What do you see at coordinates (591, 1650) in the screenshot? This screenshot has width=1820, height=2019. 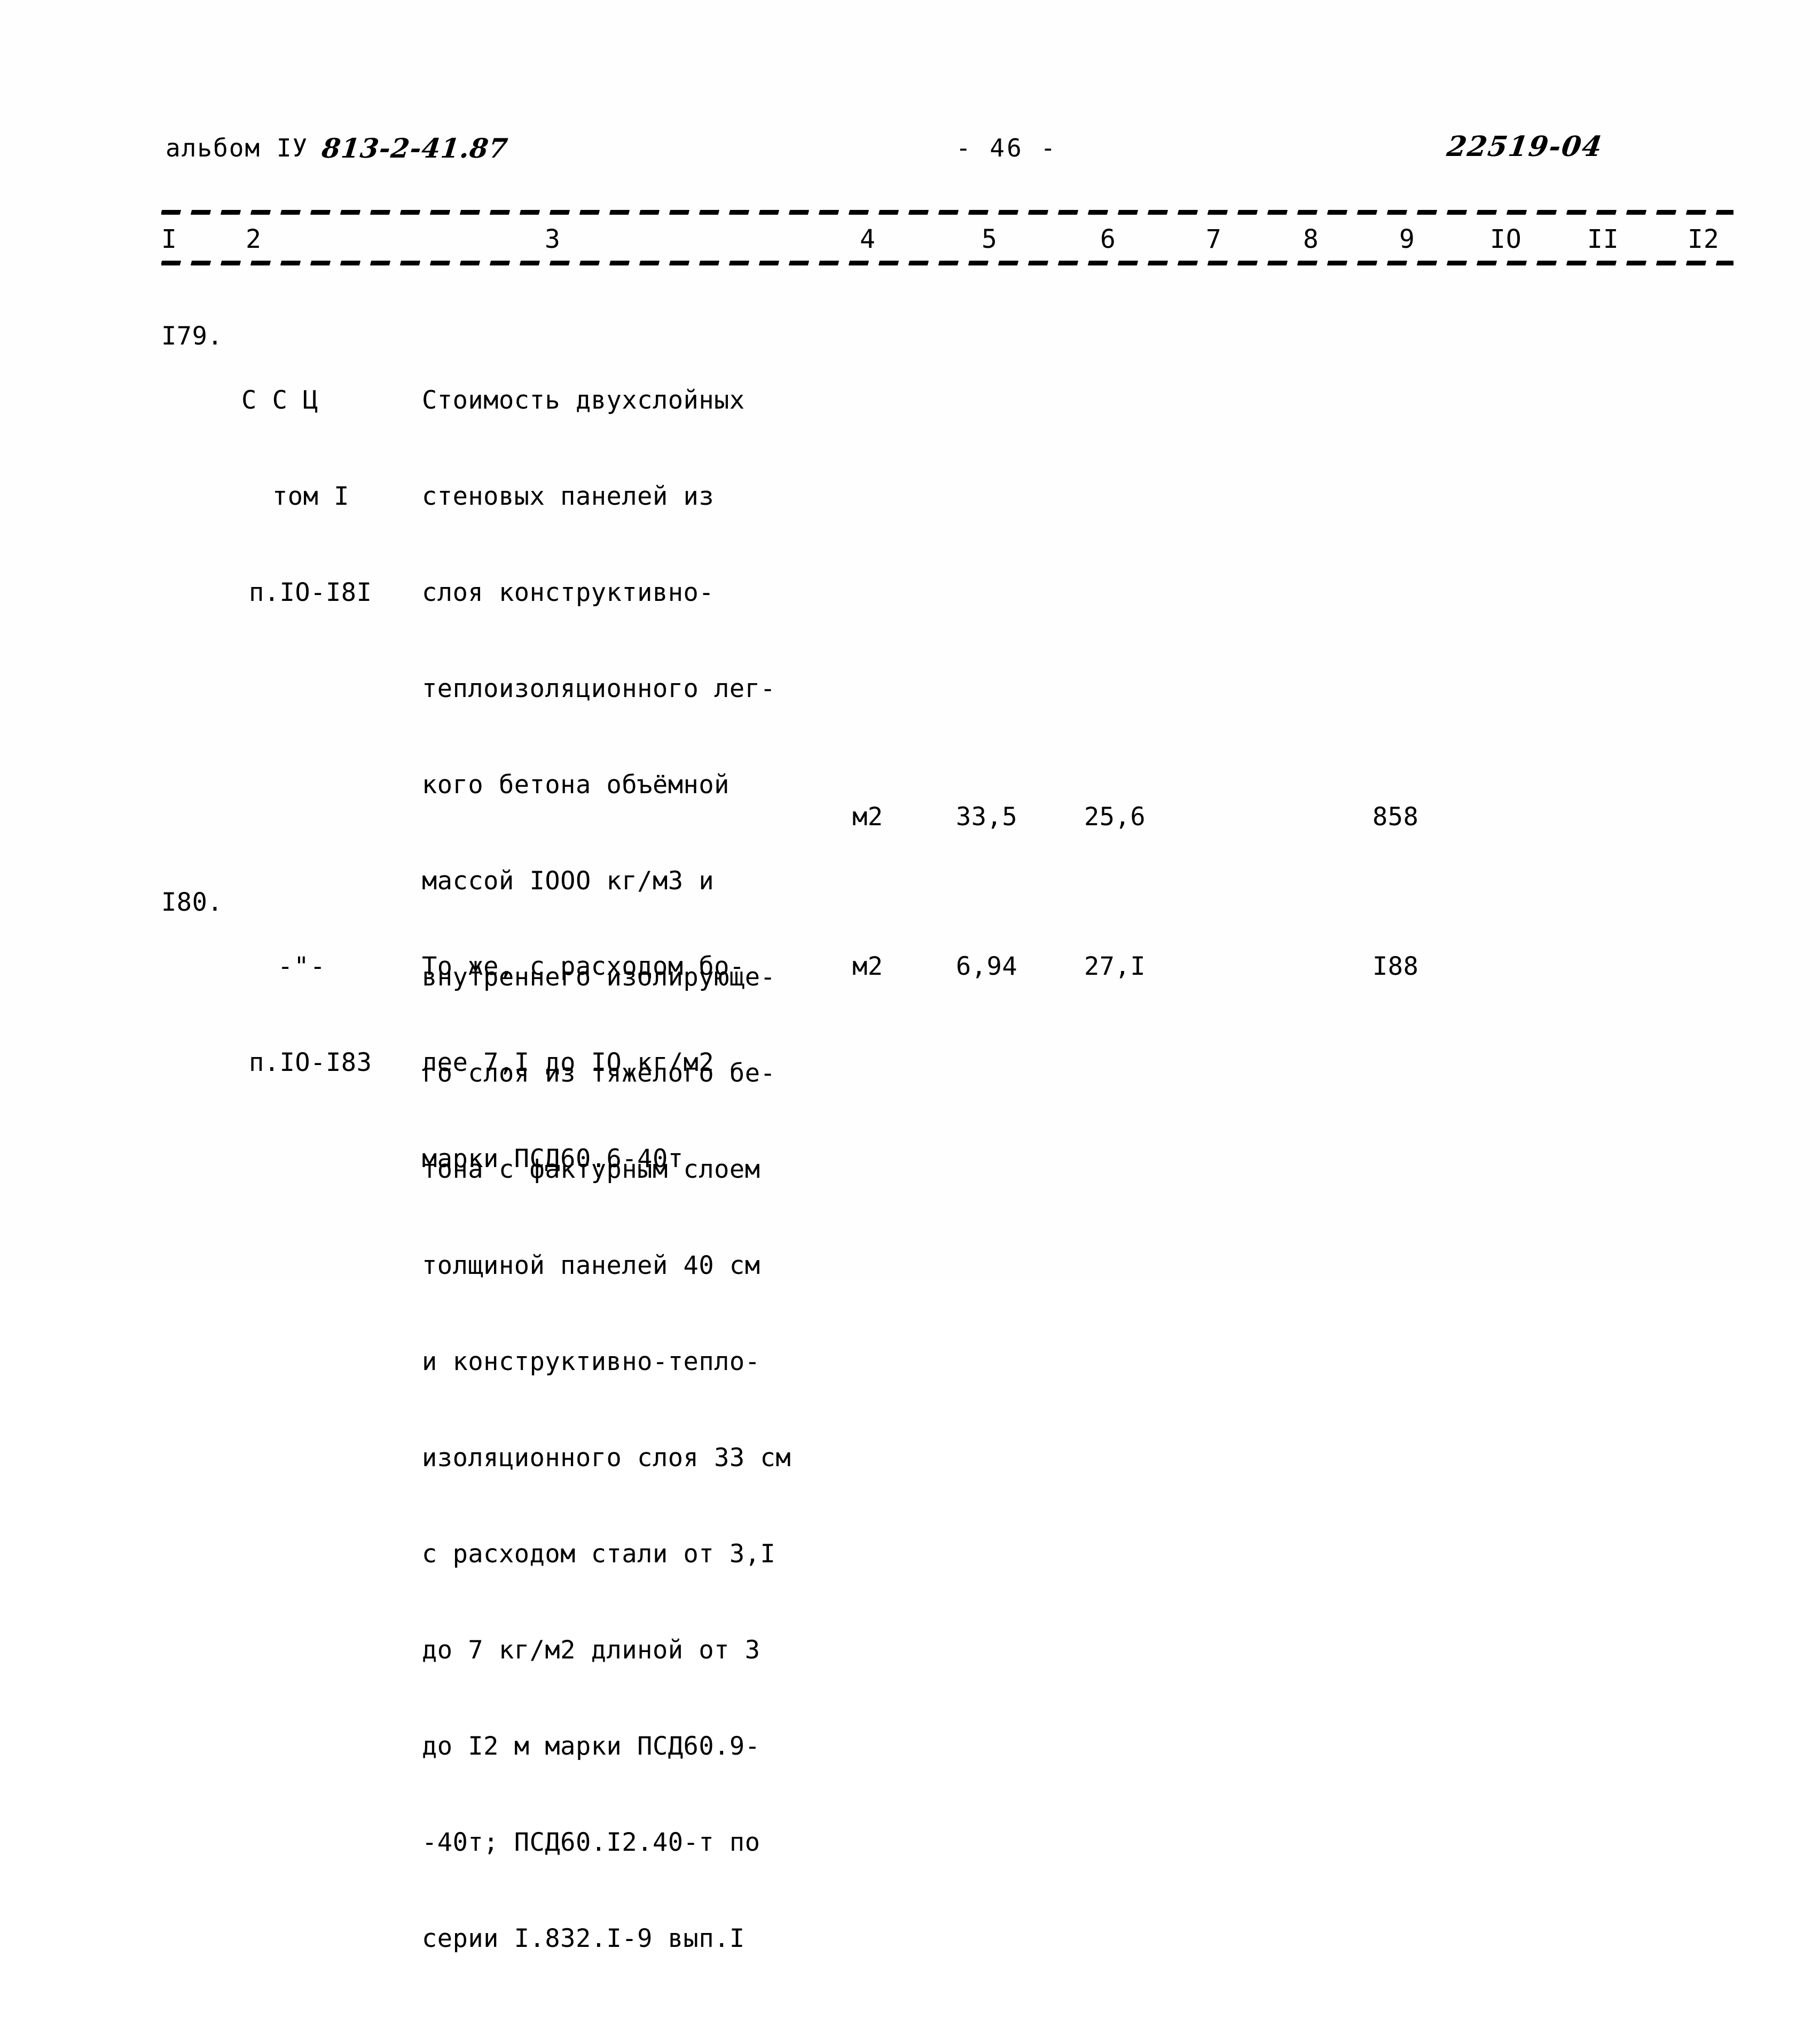 I see `description-line: до 7 кг/м2 длиной от 3` at bounding box center [591, 1650].